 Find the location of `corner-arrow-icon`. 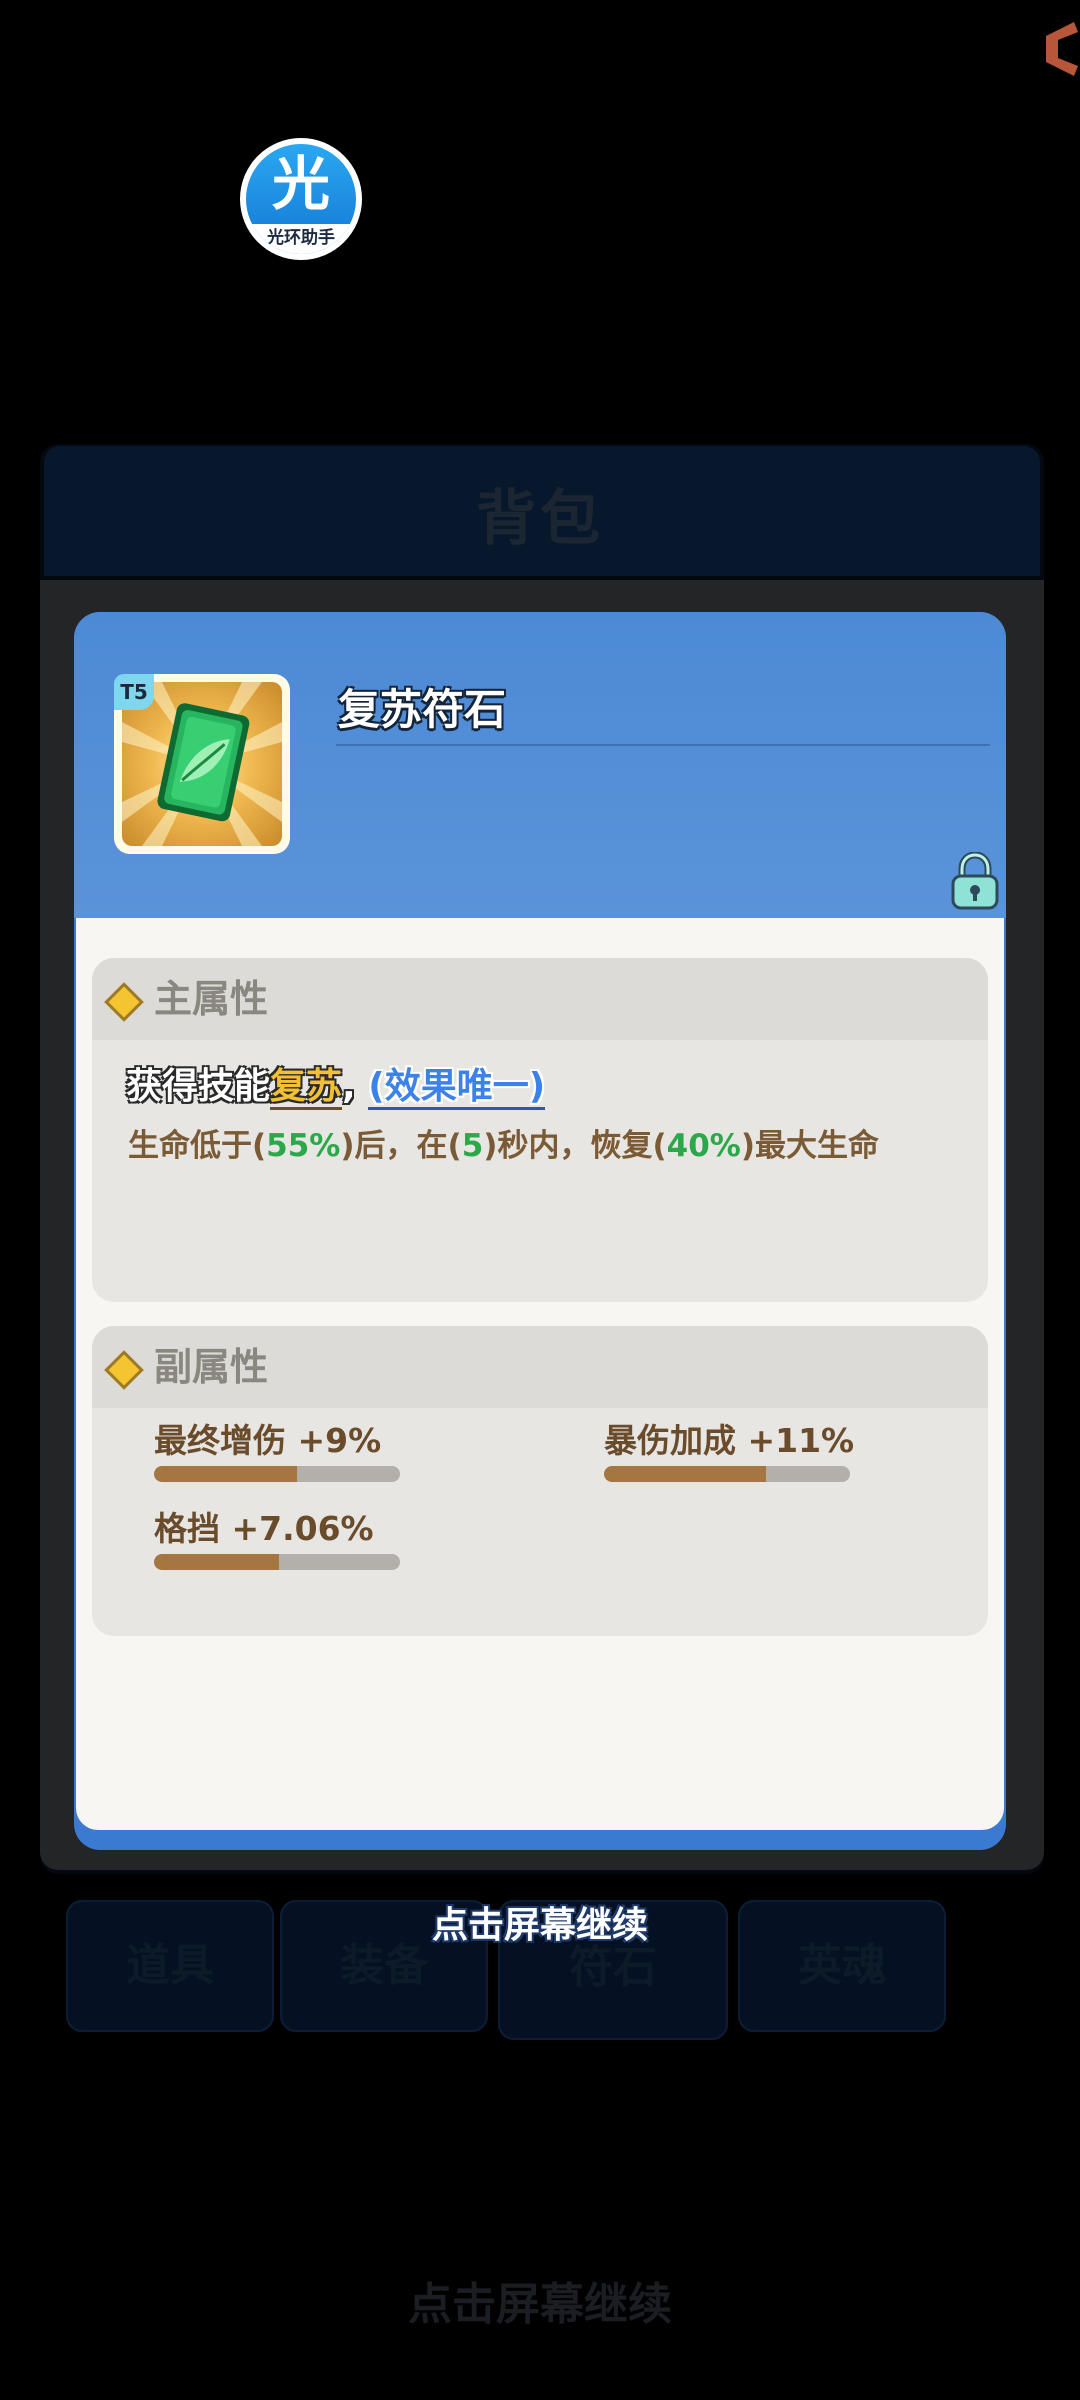

corner-arrow-icon is located at coordinates (1057, 49).